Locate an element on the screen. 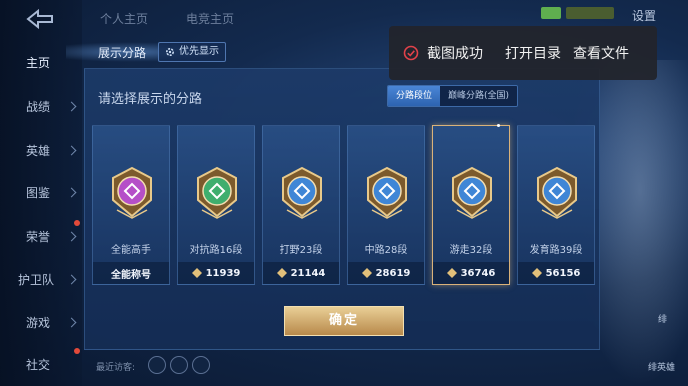  route-card: 中路28段 28619 is located at coordinates (386, 205).